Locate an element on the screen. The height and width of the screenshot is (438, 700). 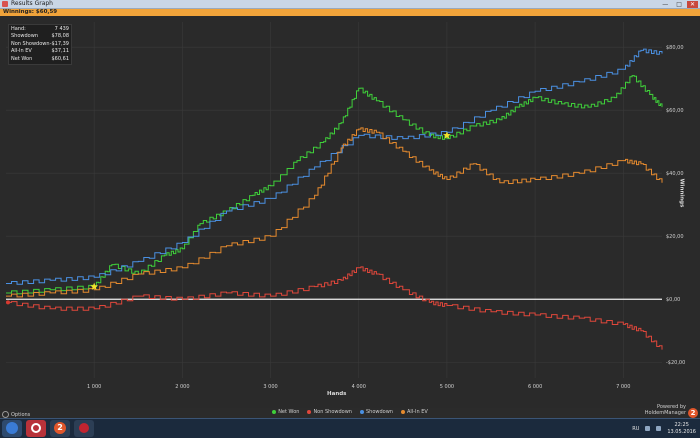
window-controls: — □ ✕ is located at coordinates (678, 4).